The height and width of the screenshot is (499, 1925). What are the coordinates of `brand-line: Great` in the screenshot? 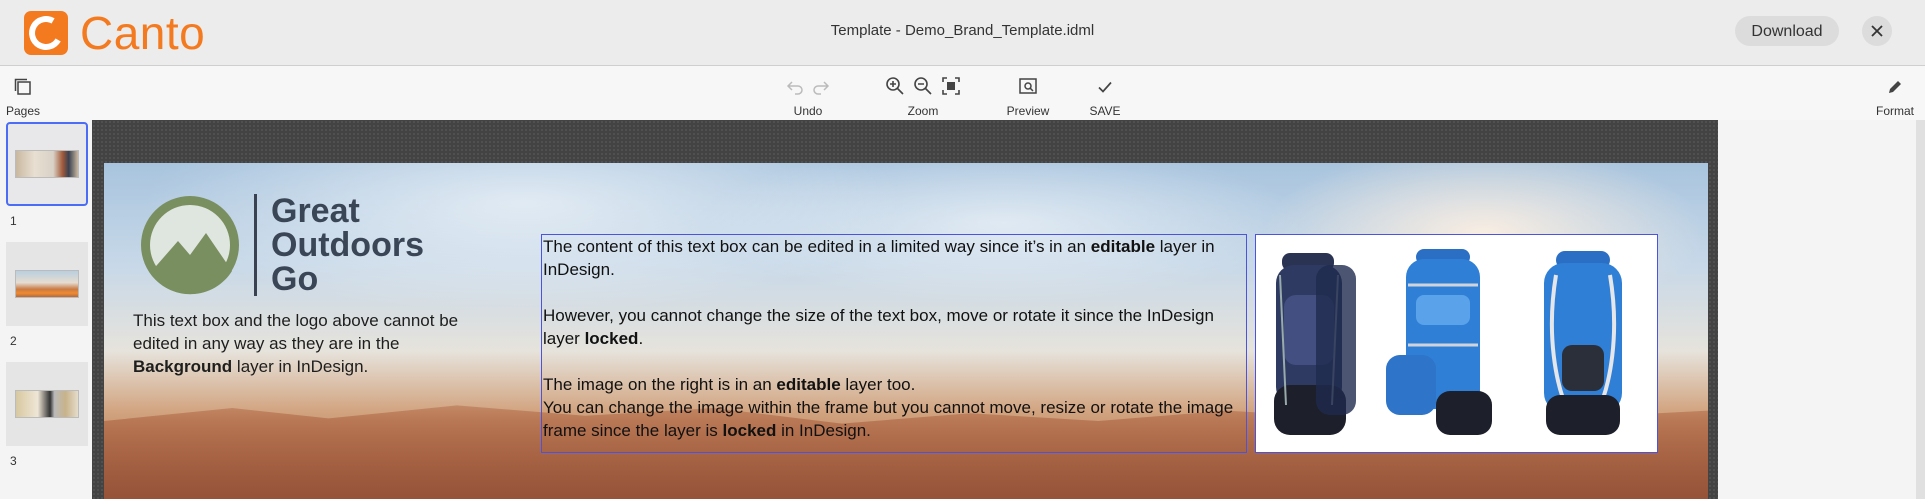 It's located at (315, 211).